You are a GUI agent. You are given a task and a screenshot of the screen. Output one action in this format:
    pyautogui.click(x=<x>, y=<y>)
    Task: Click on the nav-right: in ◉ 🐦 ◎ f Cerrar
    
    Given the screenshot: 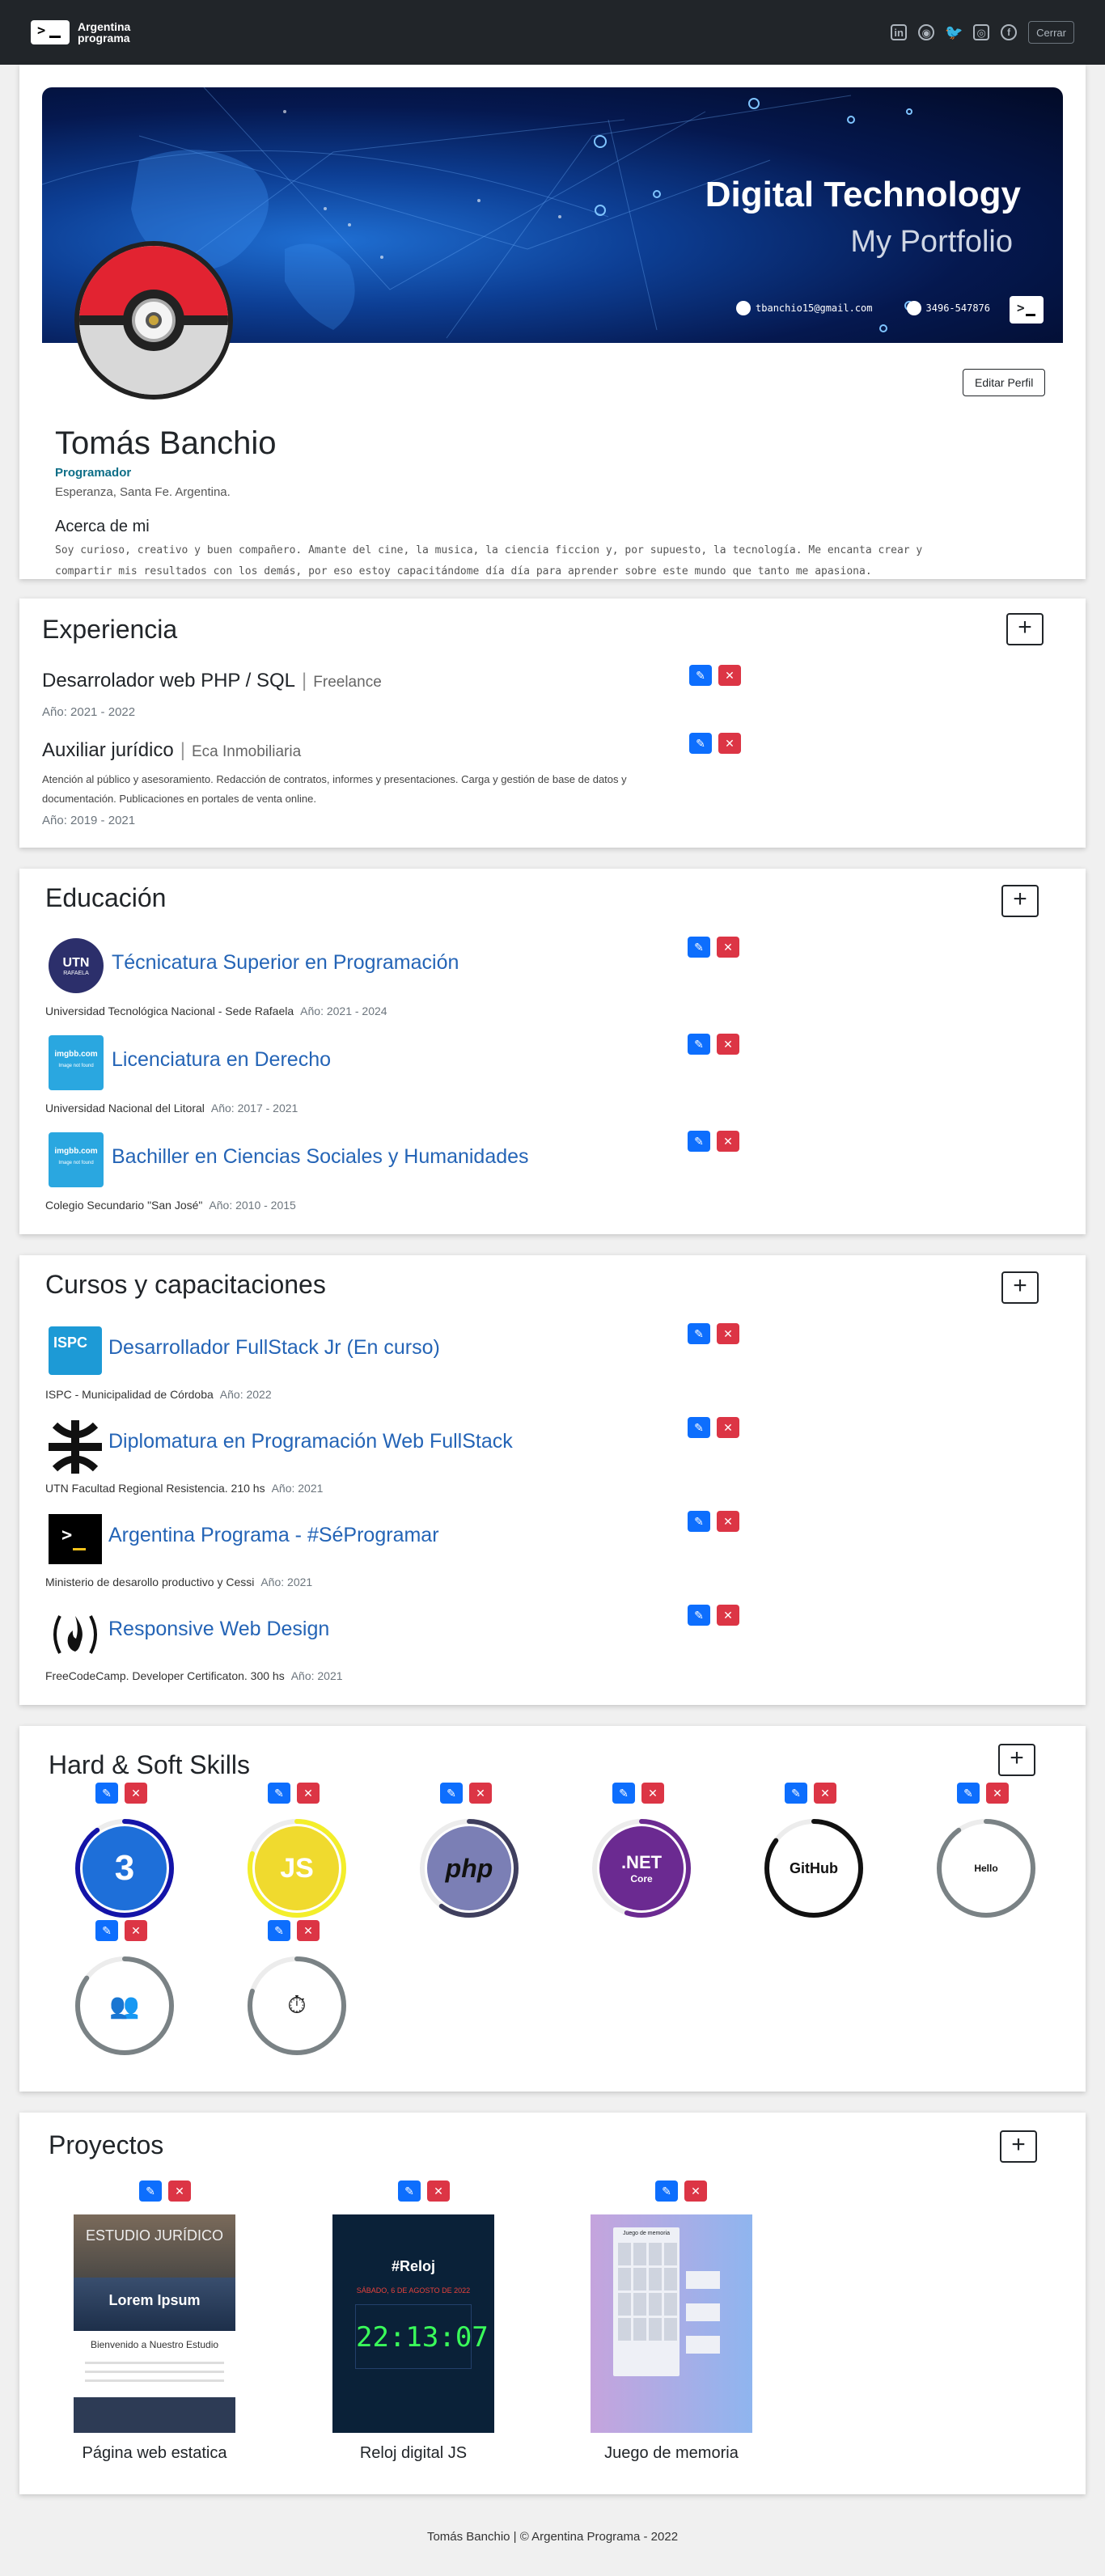 What is the action you would take?
    pyautogui.click(x=983, y=33)
    